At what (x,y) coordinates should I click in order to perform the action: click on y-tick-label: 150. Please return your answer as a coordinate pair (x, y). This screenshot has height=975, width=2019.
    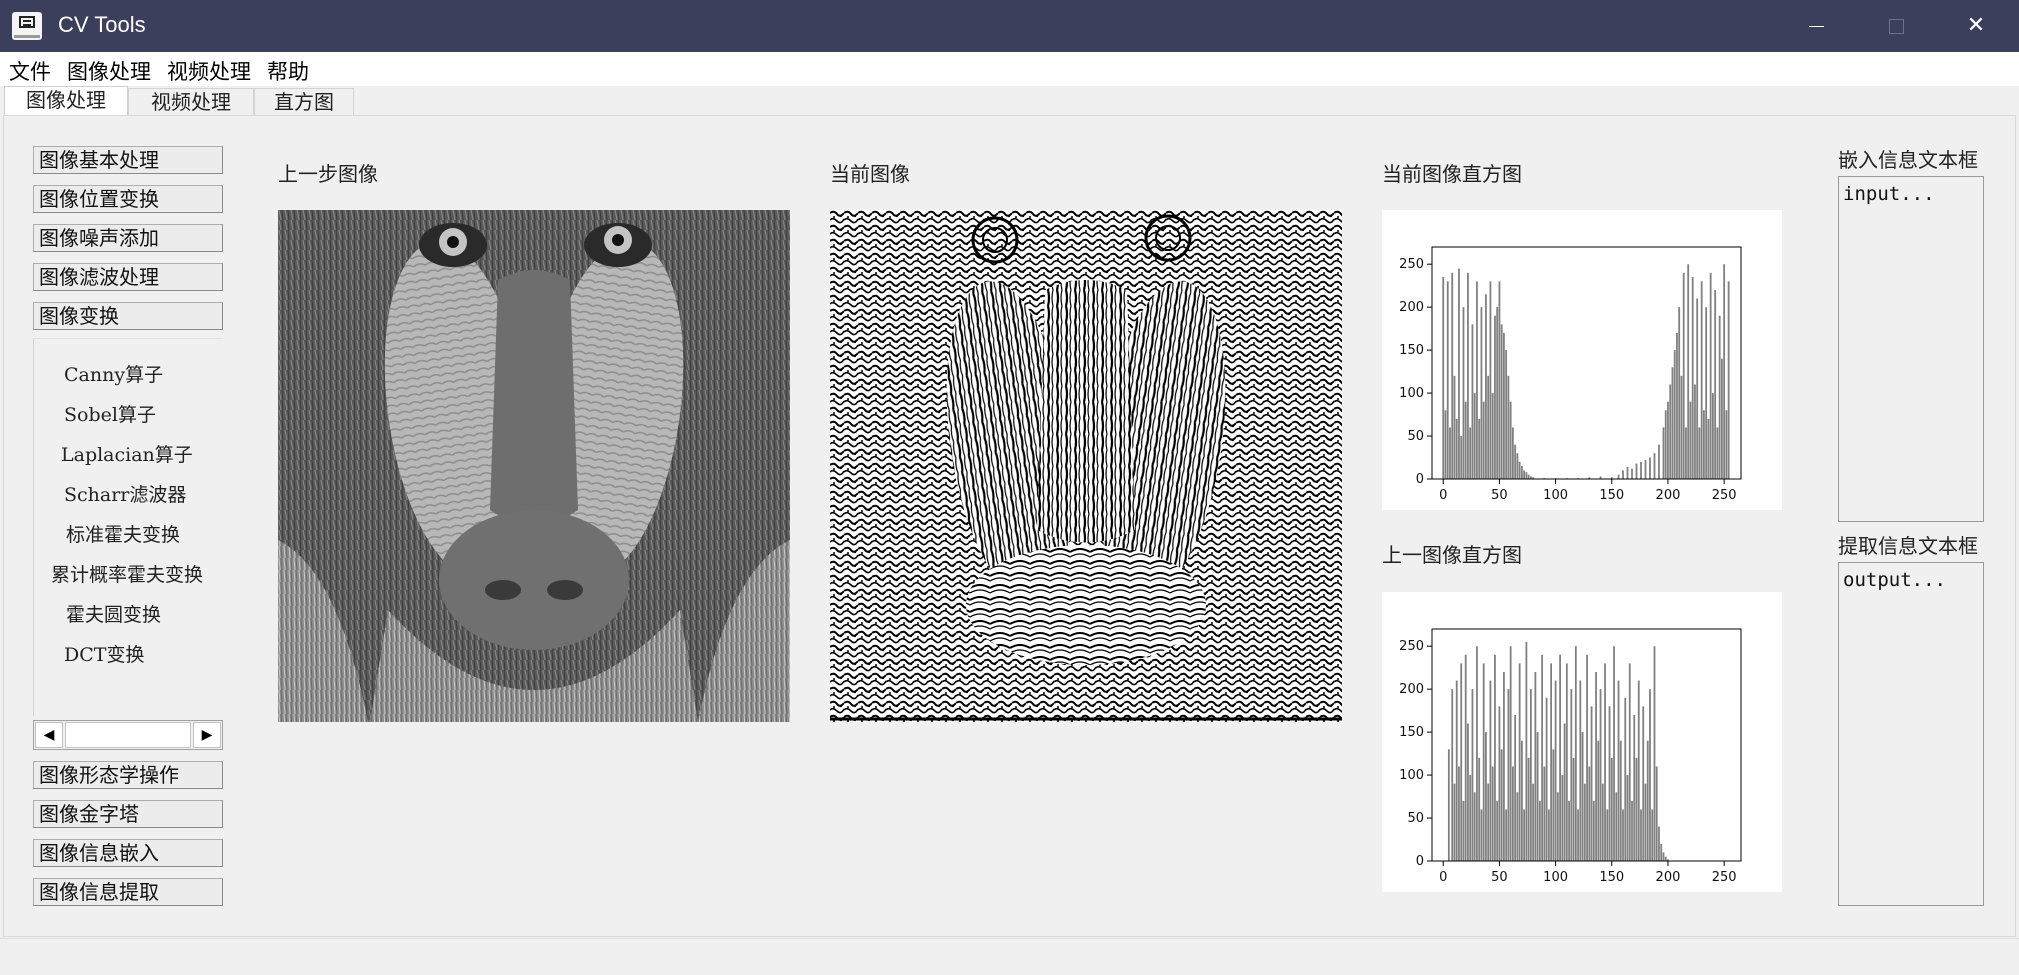
    Looking at the image, I should click on (1411, 350).